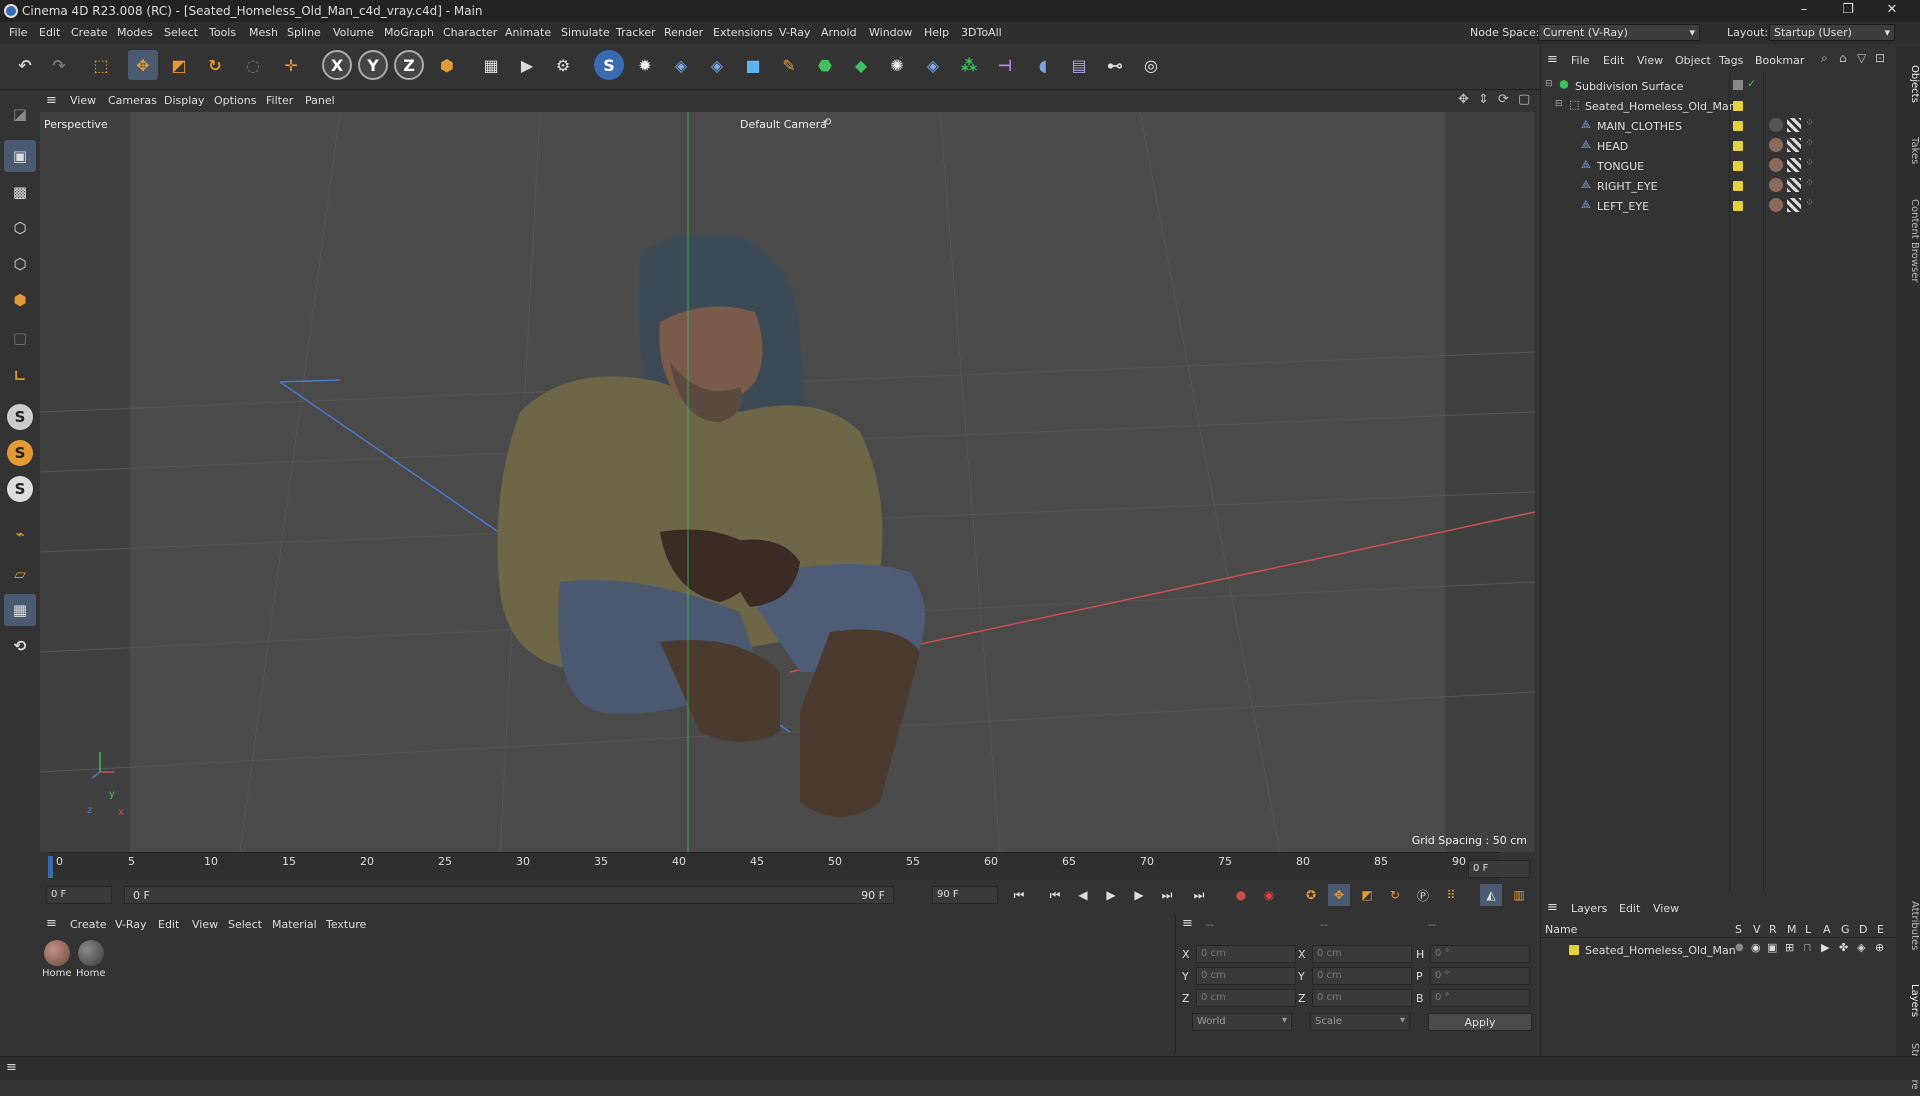  What do you see at coordinates (825, 65) in the screenshot?
I see `subdivision-icon: ⬣` at bounding box center [825, 65].